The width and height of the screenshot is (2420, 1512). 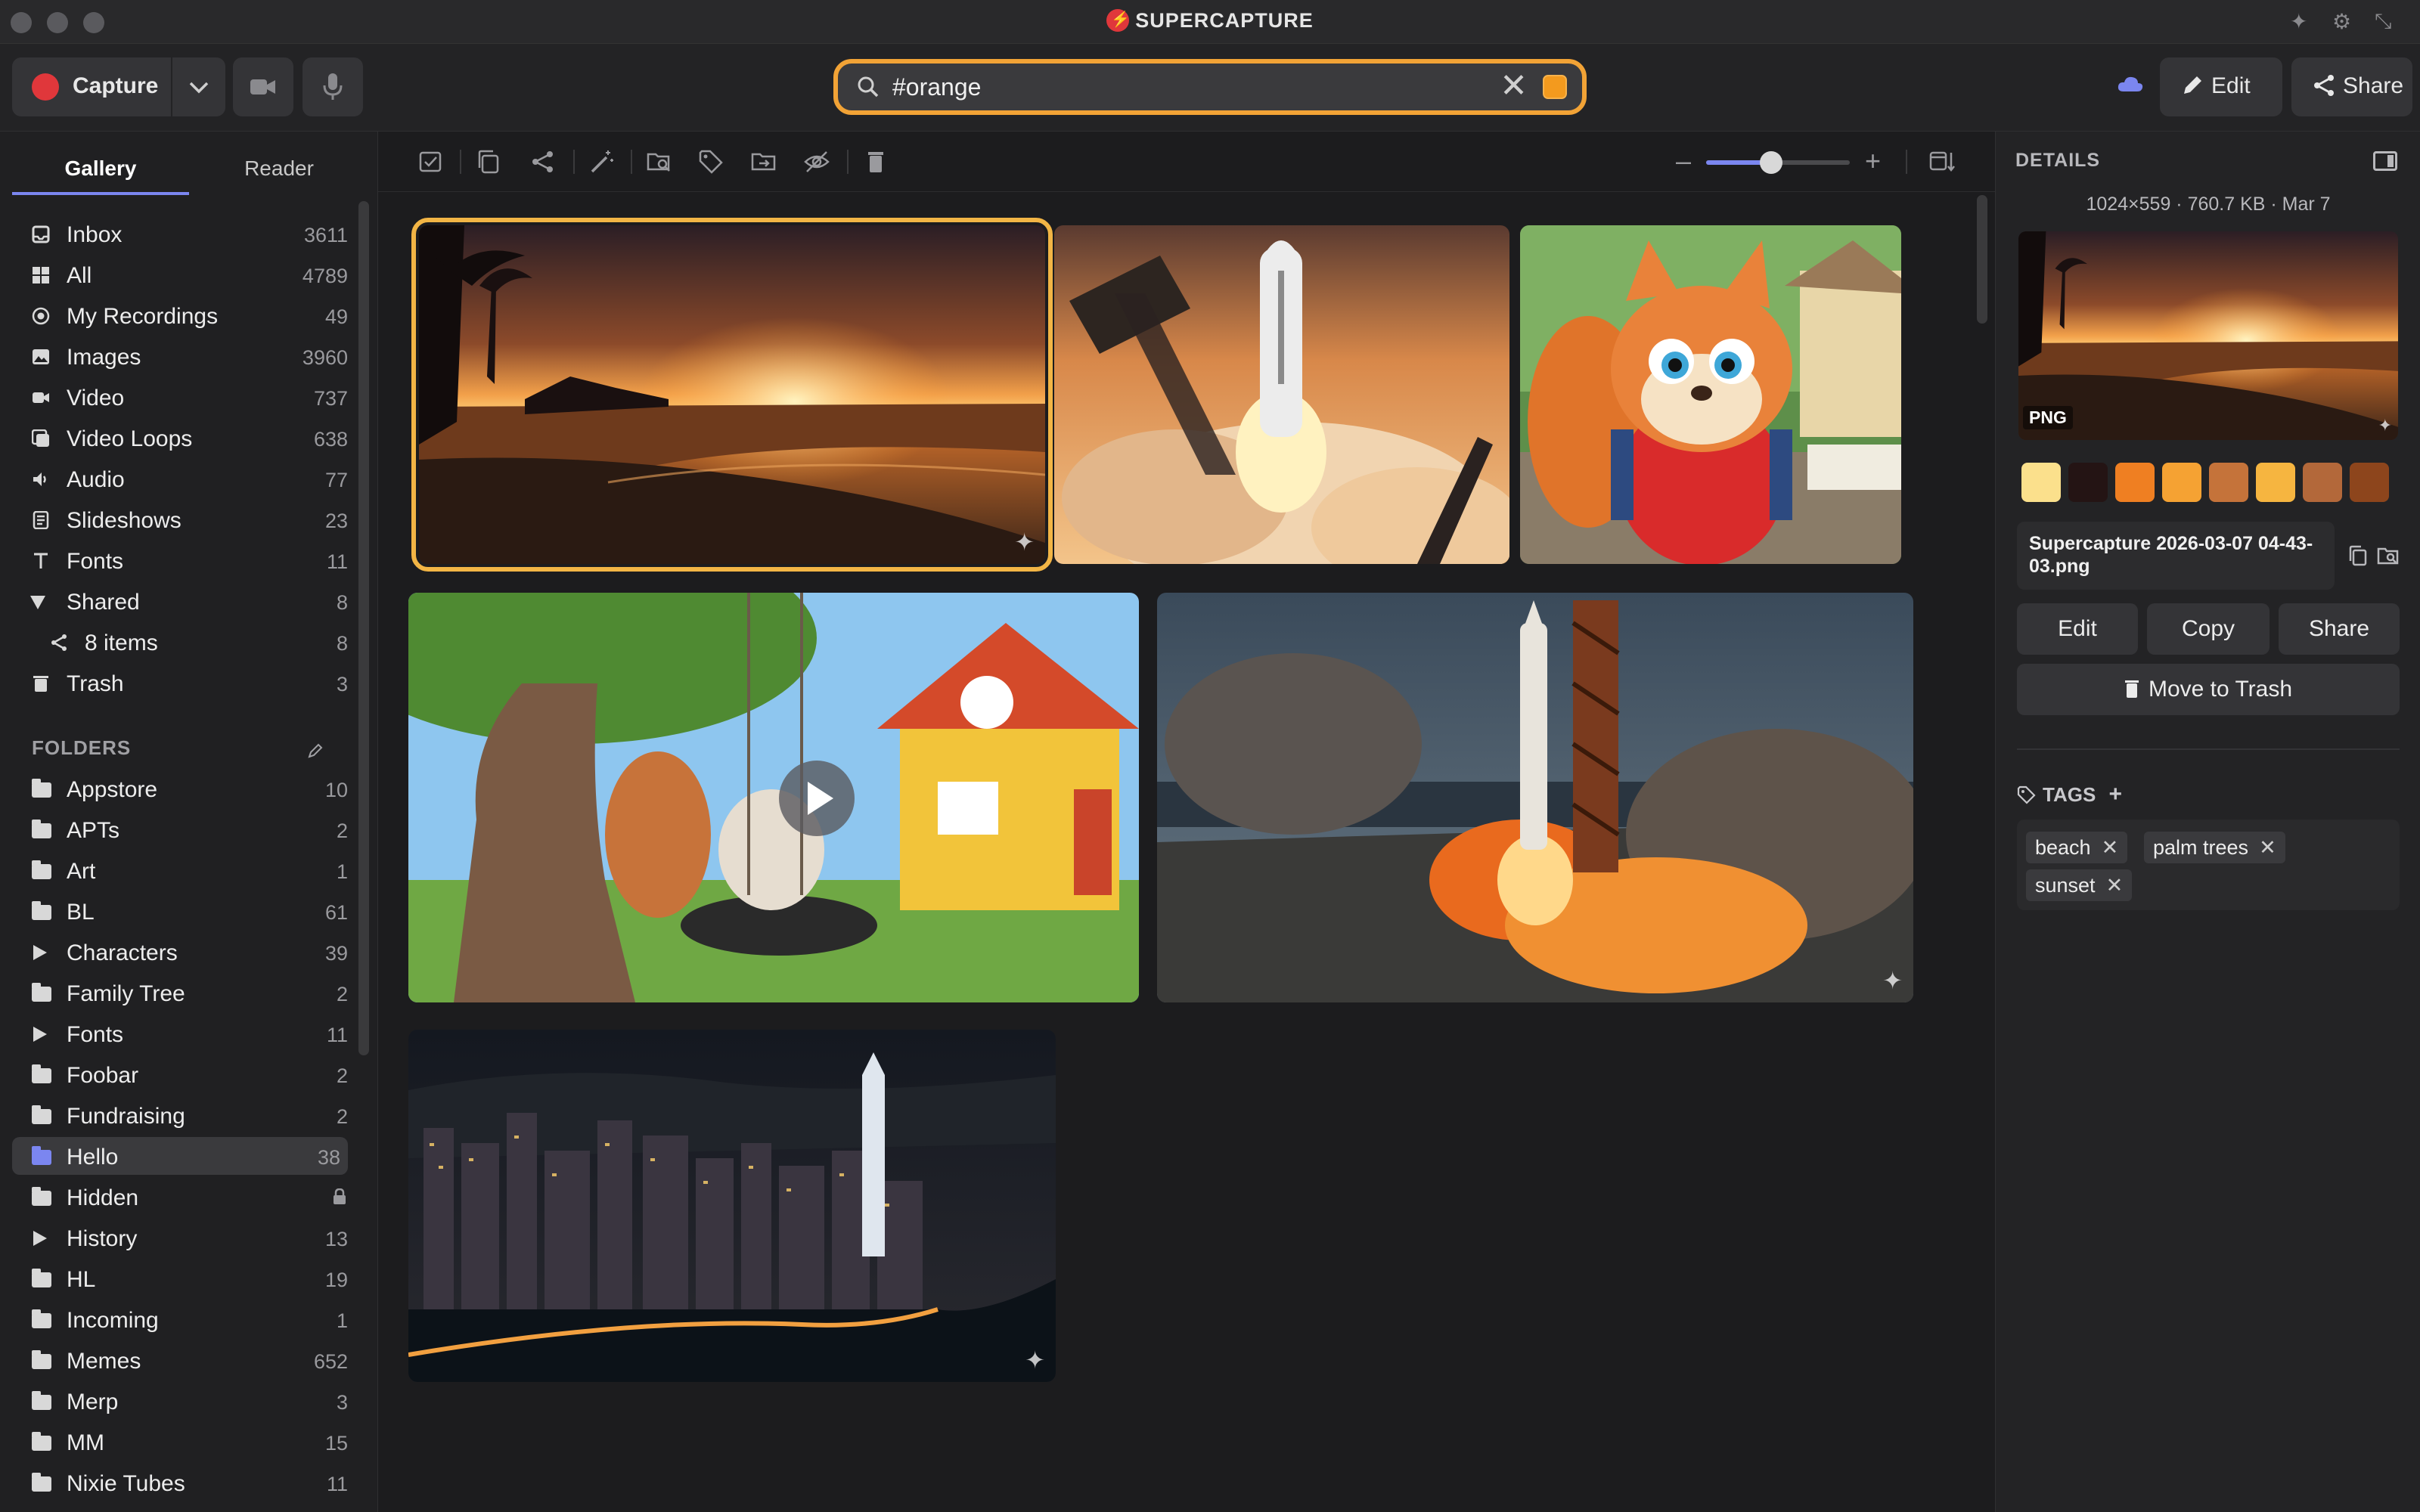 What do you see at coordinates (732, 1206) in the screenshot?
I see `gallery-item-city-night: ✦` at bounding box center [732, 1206].